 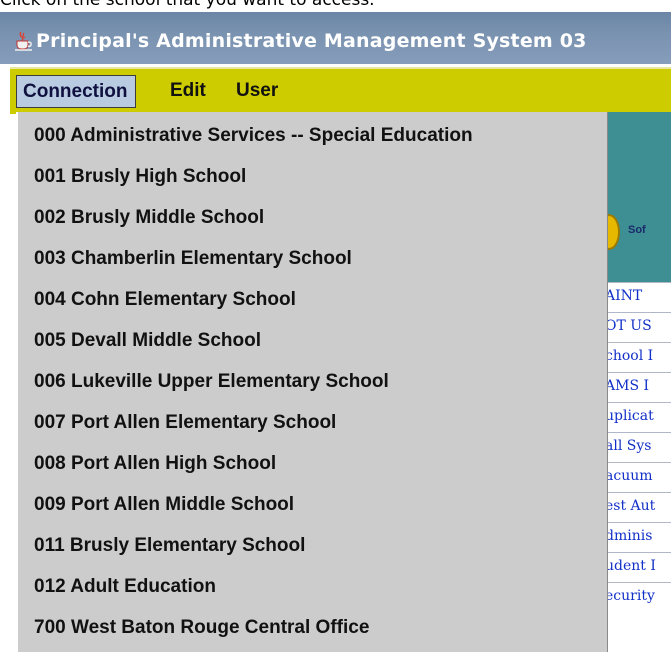 I want to click on menu-user: User, so click(x=257, y=90).